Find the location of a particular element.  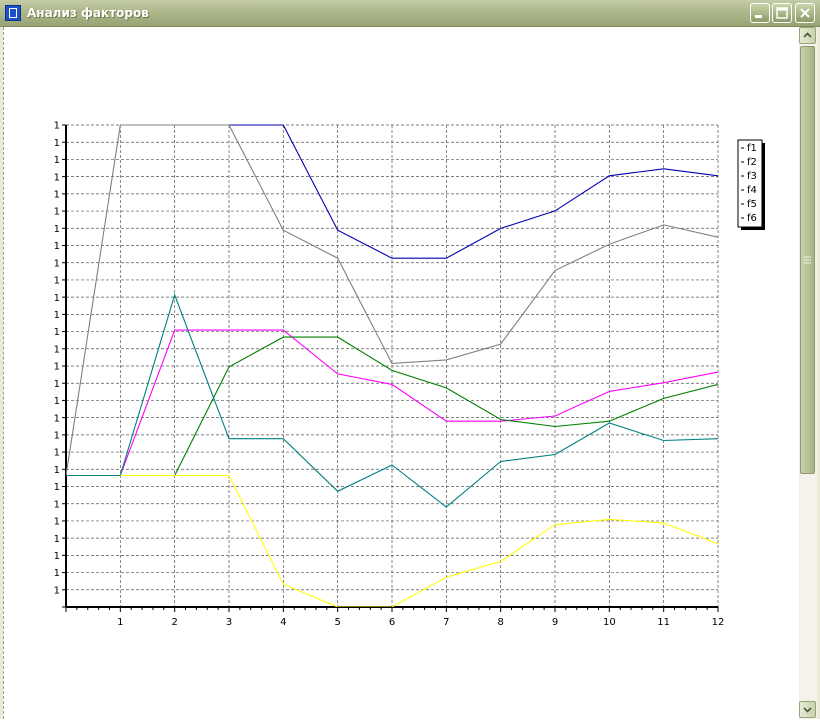

legend-label-f5: f5 is located at coordinates (752, 204).